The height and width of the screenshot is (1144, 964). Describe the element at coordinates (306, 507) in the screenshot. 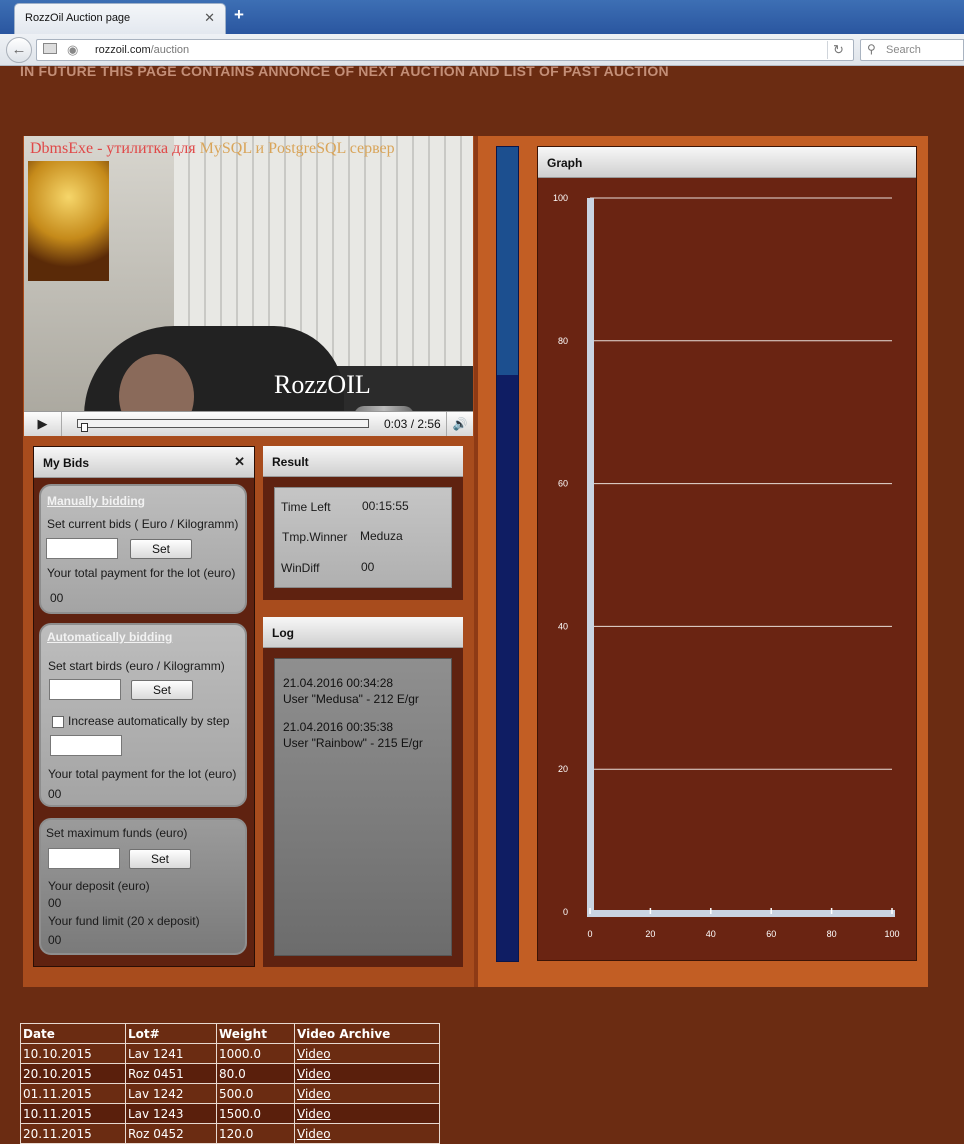

I see `time-left-label: Time Left` at that location.